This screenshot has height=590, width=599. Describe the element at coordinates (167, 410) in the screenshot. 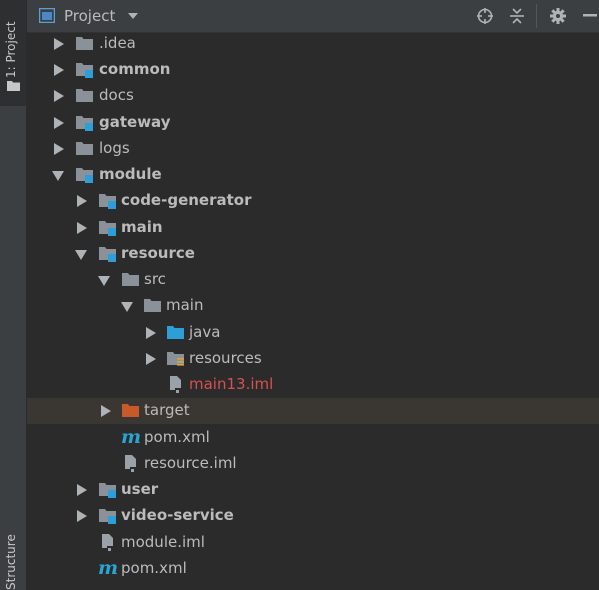

I see `tree-item-label: target` at that location.